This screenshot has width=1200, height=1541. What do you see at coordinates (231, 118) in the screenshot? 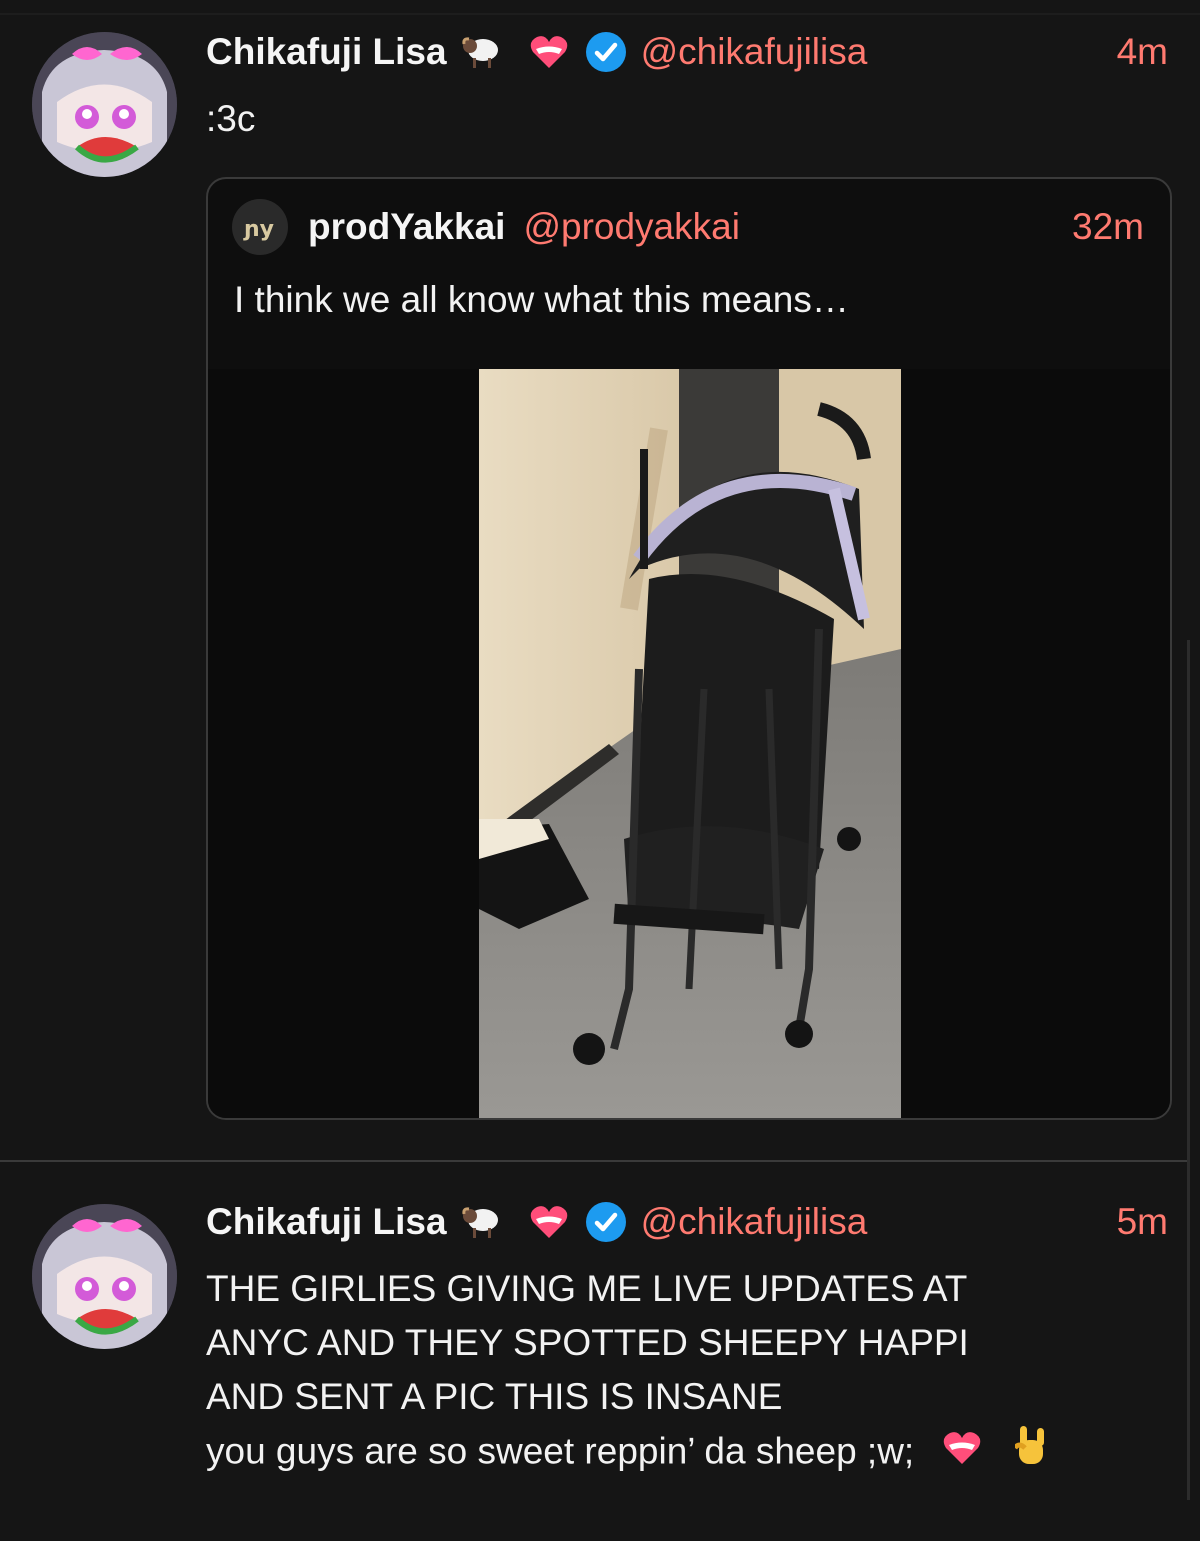
I see `post-text: :3c` at bounding box center [231, 118].